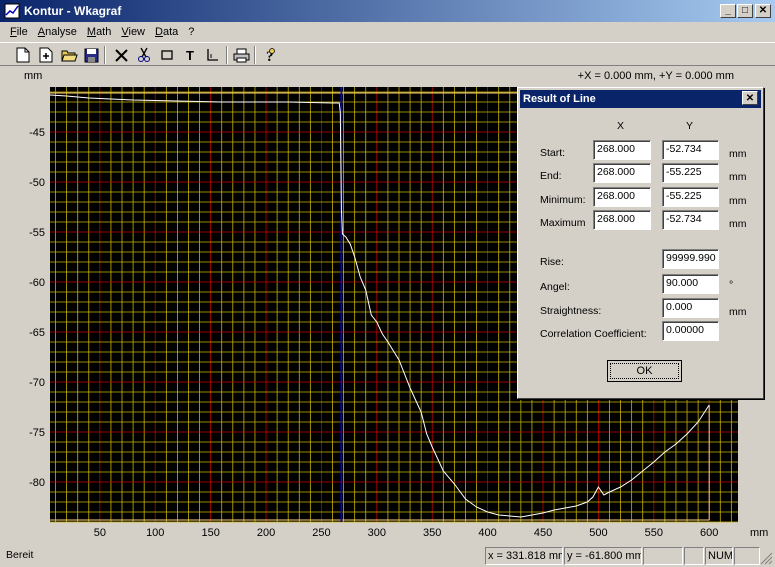  I want to click on menu-file: File, so click(19, 32).